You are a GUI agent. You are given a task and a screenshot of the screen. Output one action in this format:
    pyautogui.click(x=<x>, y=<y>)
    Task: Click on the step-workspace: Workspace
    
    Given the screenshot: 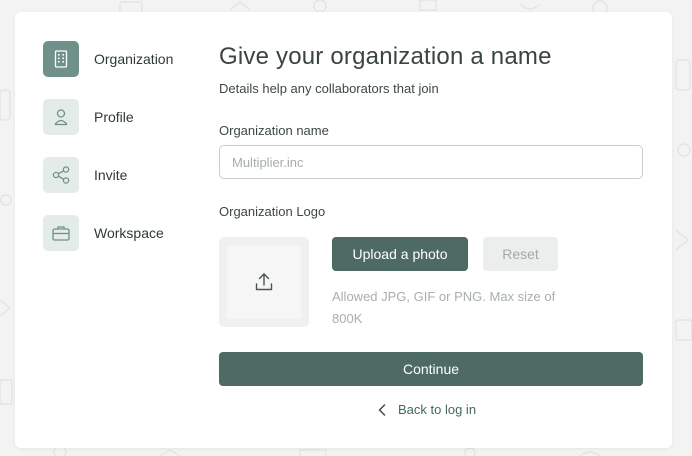 What is the action you would take?
    pyautogui.click(x=123, y=233)
    